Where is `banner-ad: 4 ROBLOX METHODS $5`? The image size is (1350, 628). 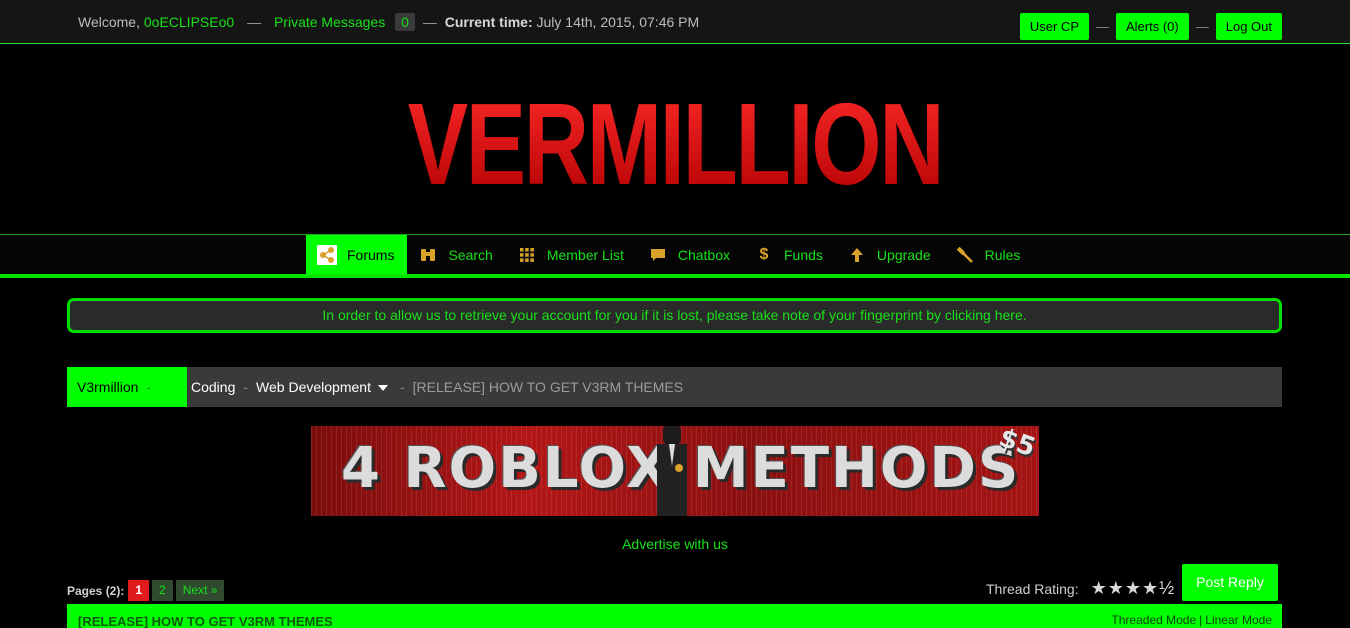 banner-ad: 4 ROBLOX METHODS $5 is located at coordinates (675, 471).